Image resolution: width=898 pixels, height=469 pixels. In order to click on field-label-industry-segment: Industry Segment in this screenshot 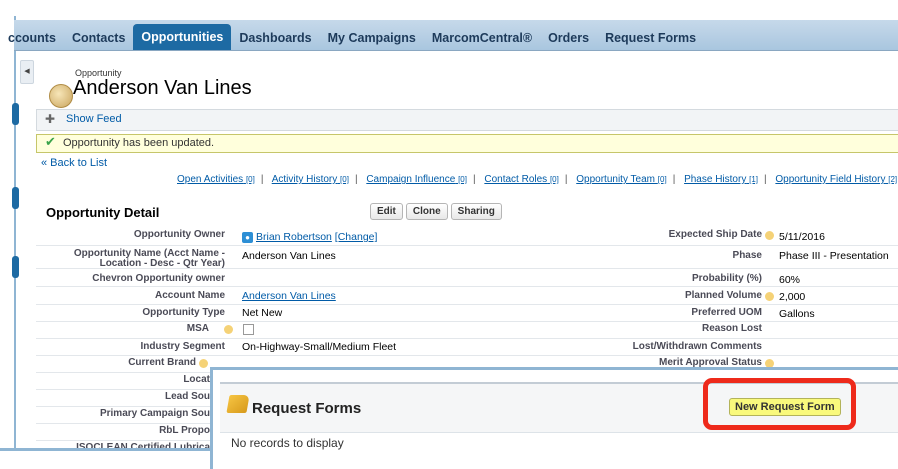, I will do `click(182, 346)`.